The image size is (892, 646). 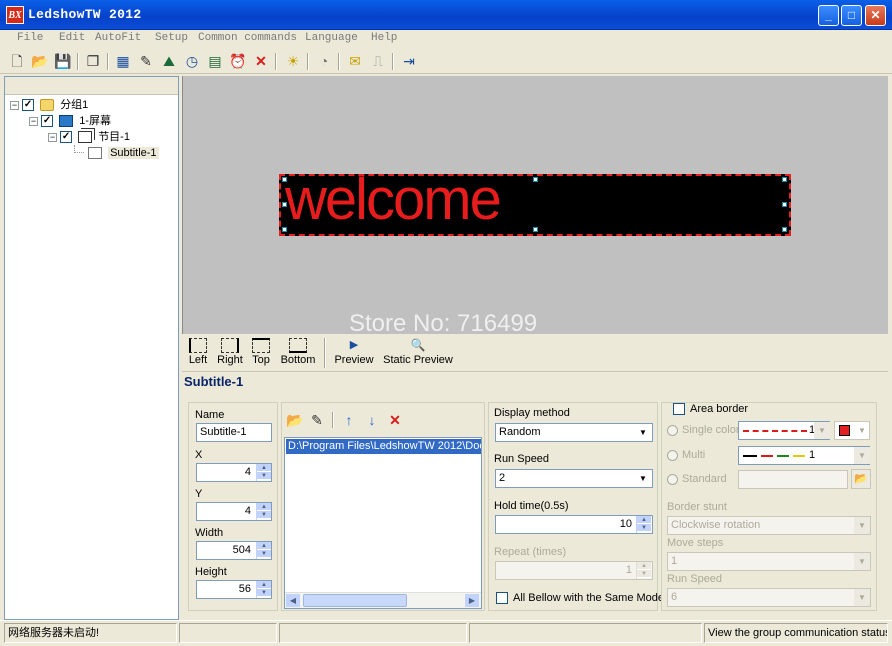 What do you see at coordinates (263, 550) in the screenshot?
I see `width-spinner: ▲ ▼` at bounding box center [263, 550].